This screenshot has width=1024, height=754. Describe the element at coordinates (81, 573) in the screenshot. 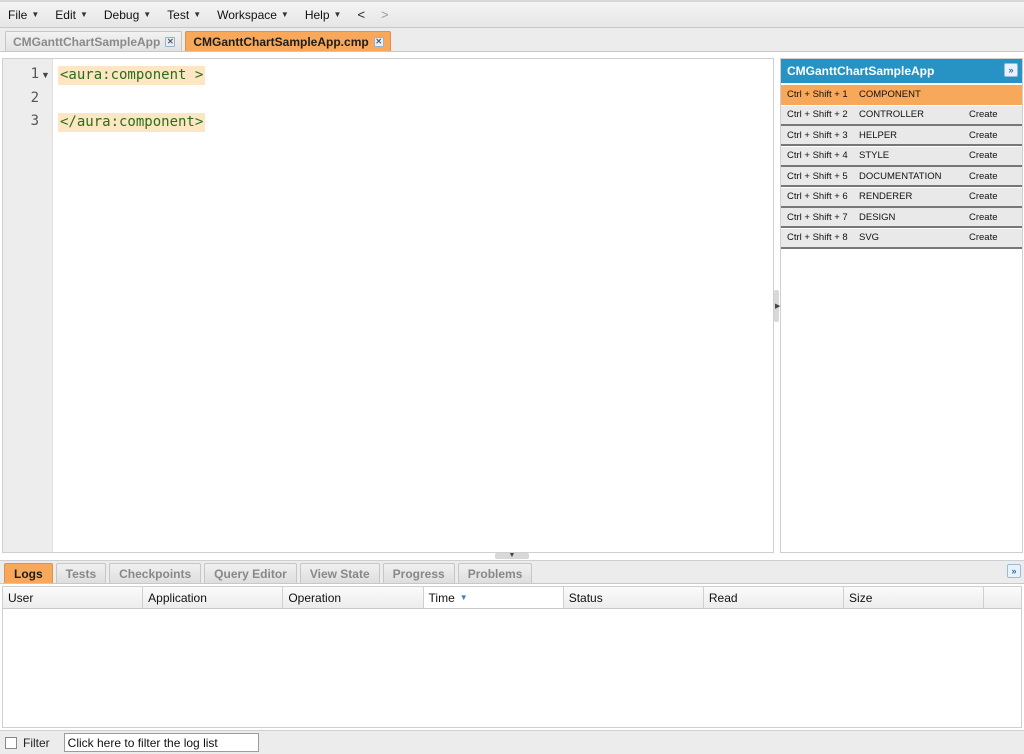

I see `tab-tests: Tests` at that location.